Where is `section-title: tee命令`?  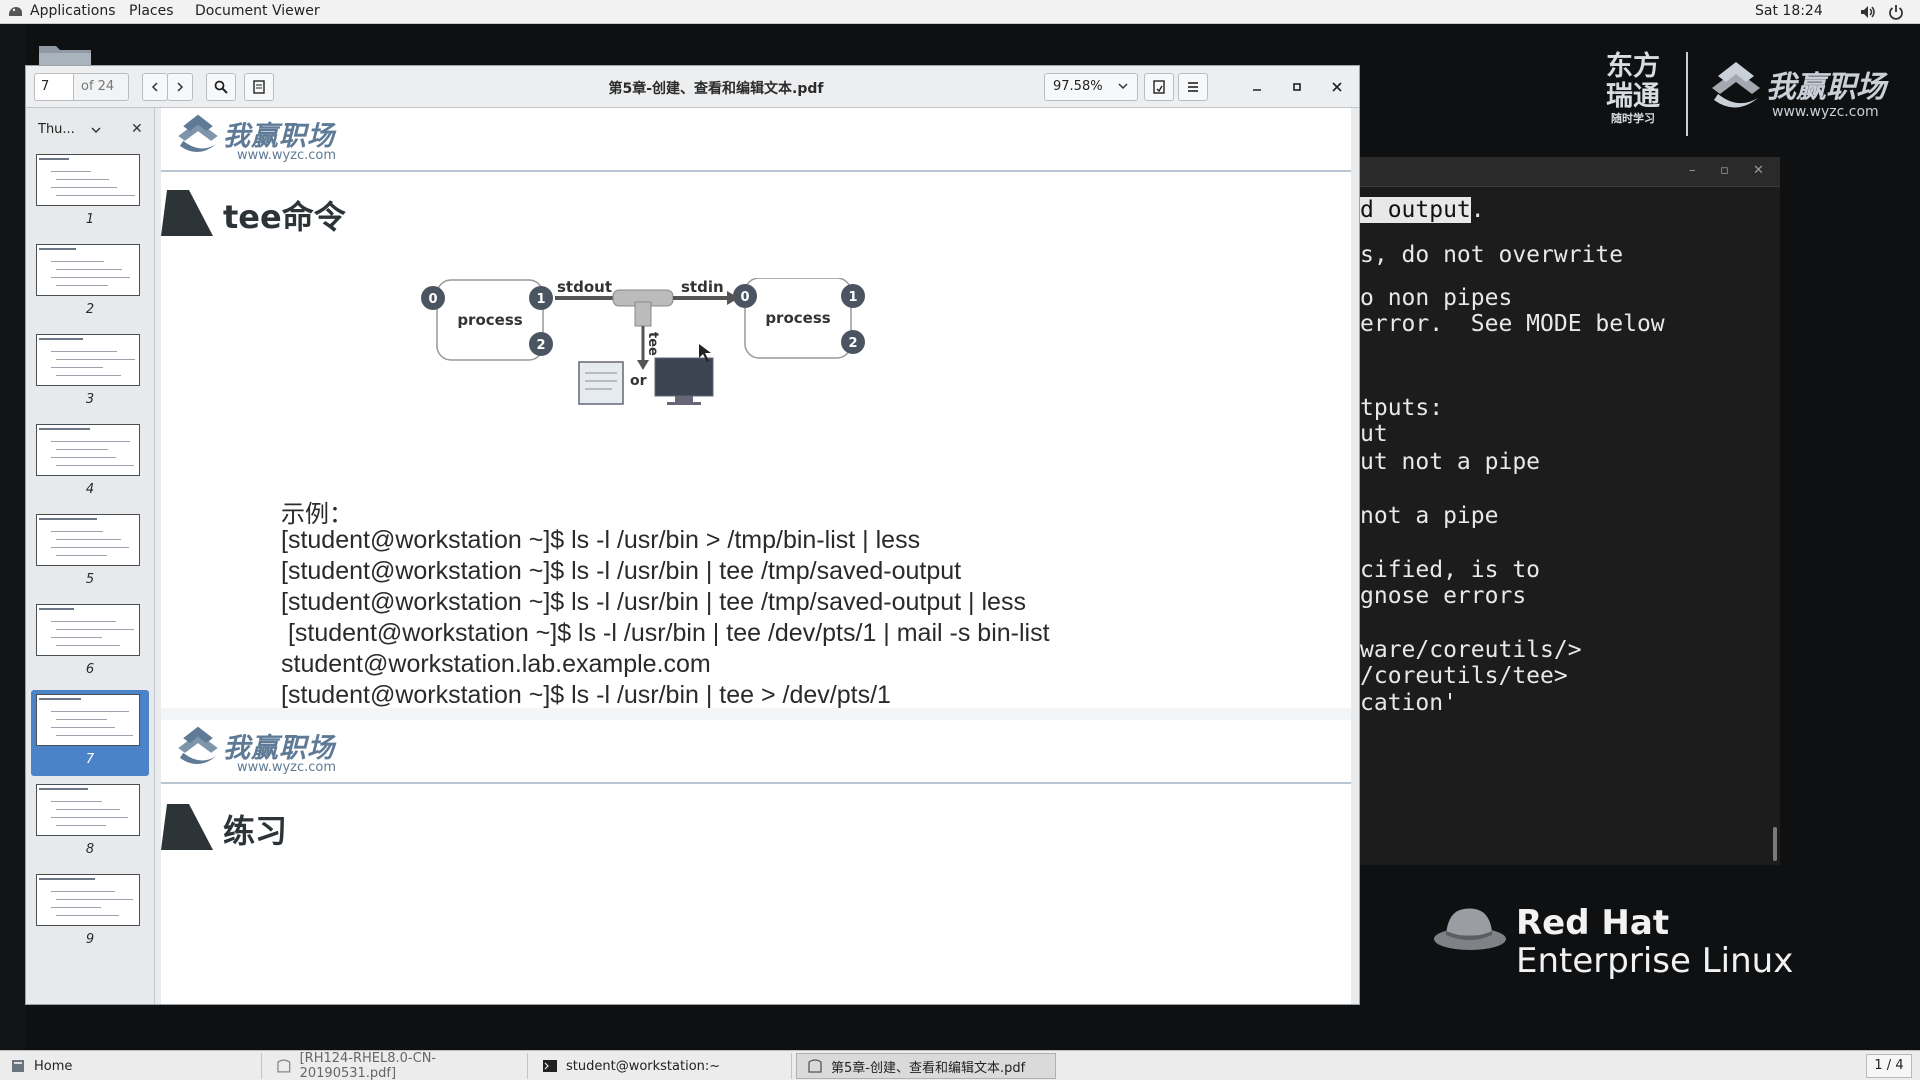 section-title: tee命令 is located at coordinates (284, 217).